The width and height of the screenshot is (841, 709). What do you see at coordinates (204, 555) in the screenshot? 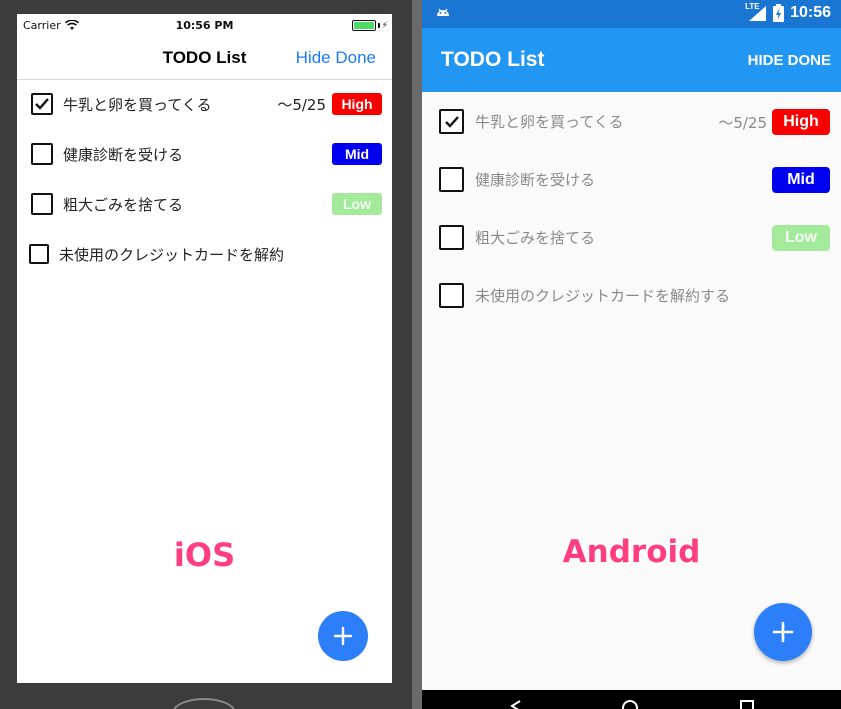
I see `platform-caption: iOS` at bounding box center [204, 555].